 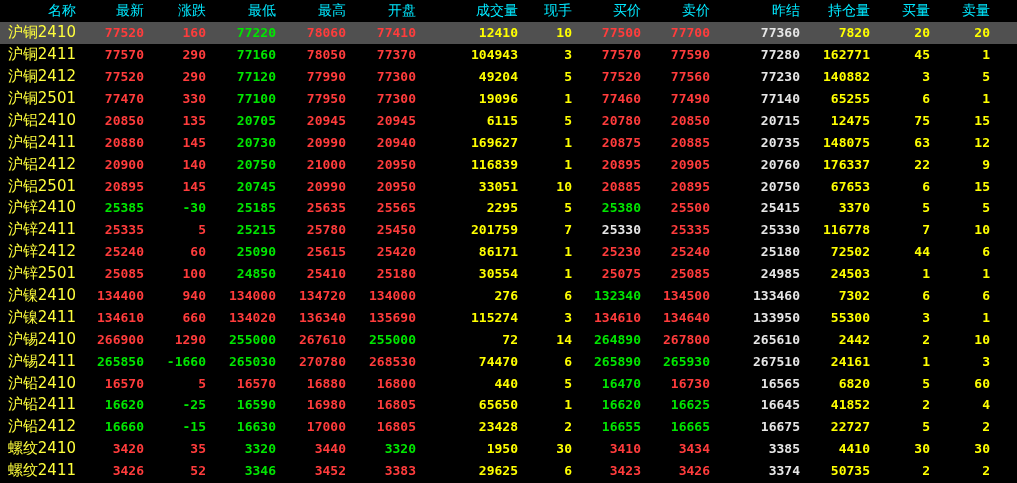 What do you see at coordinates (256, 98) in the screenshot?
I see `table-cell: 77100` at bounding box center [256, 98].